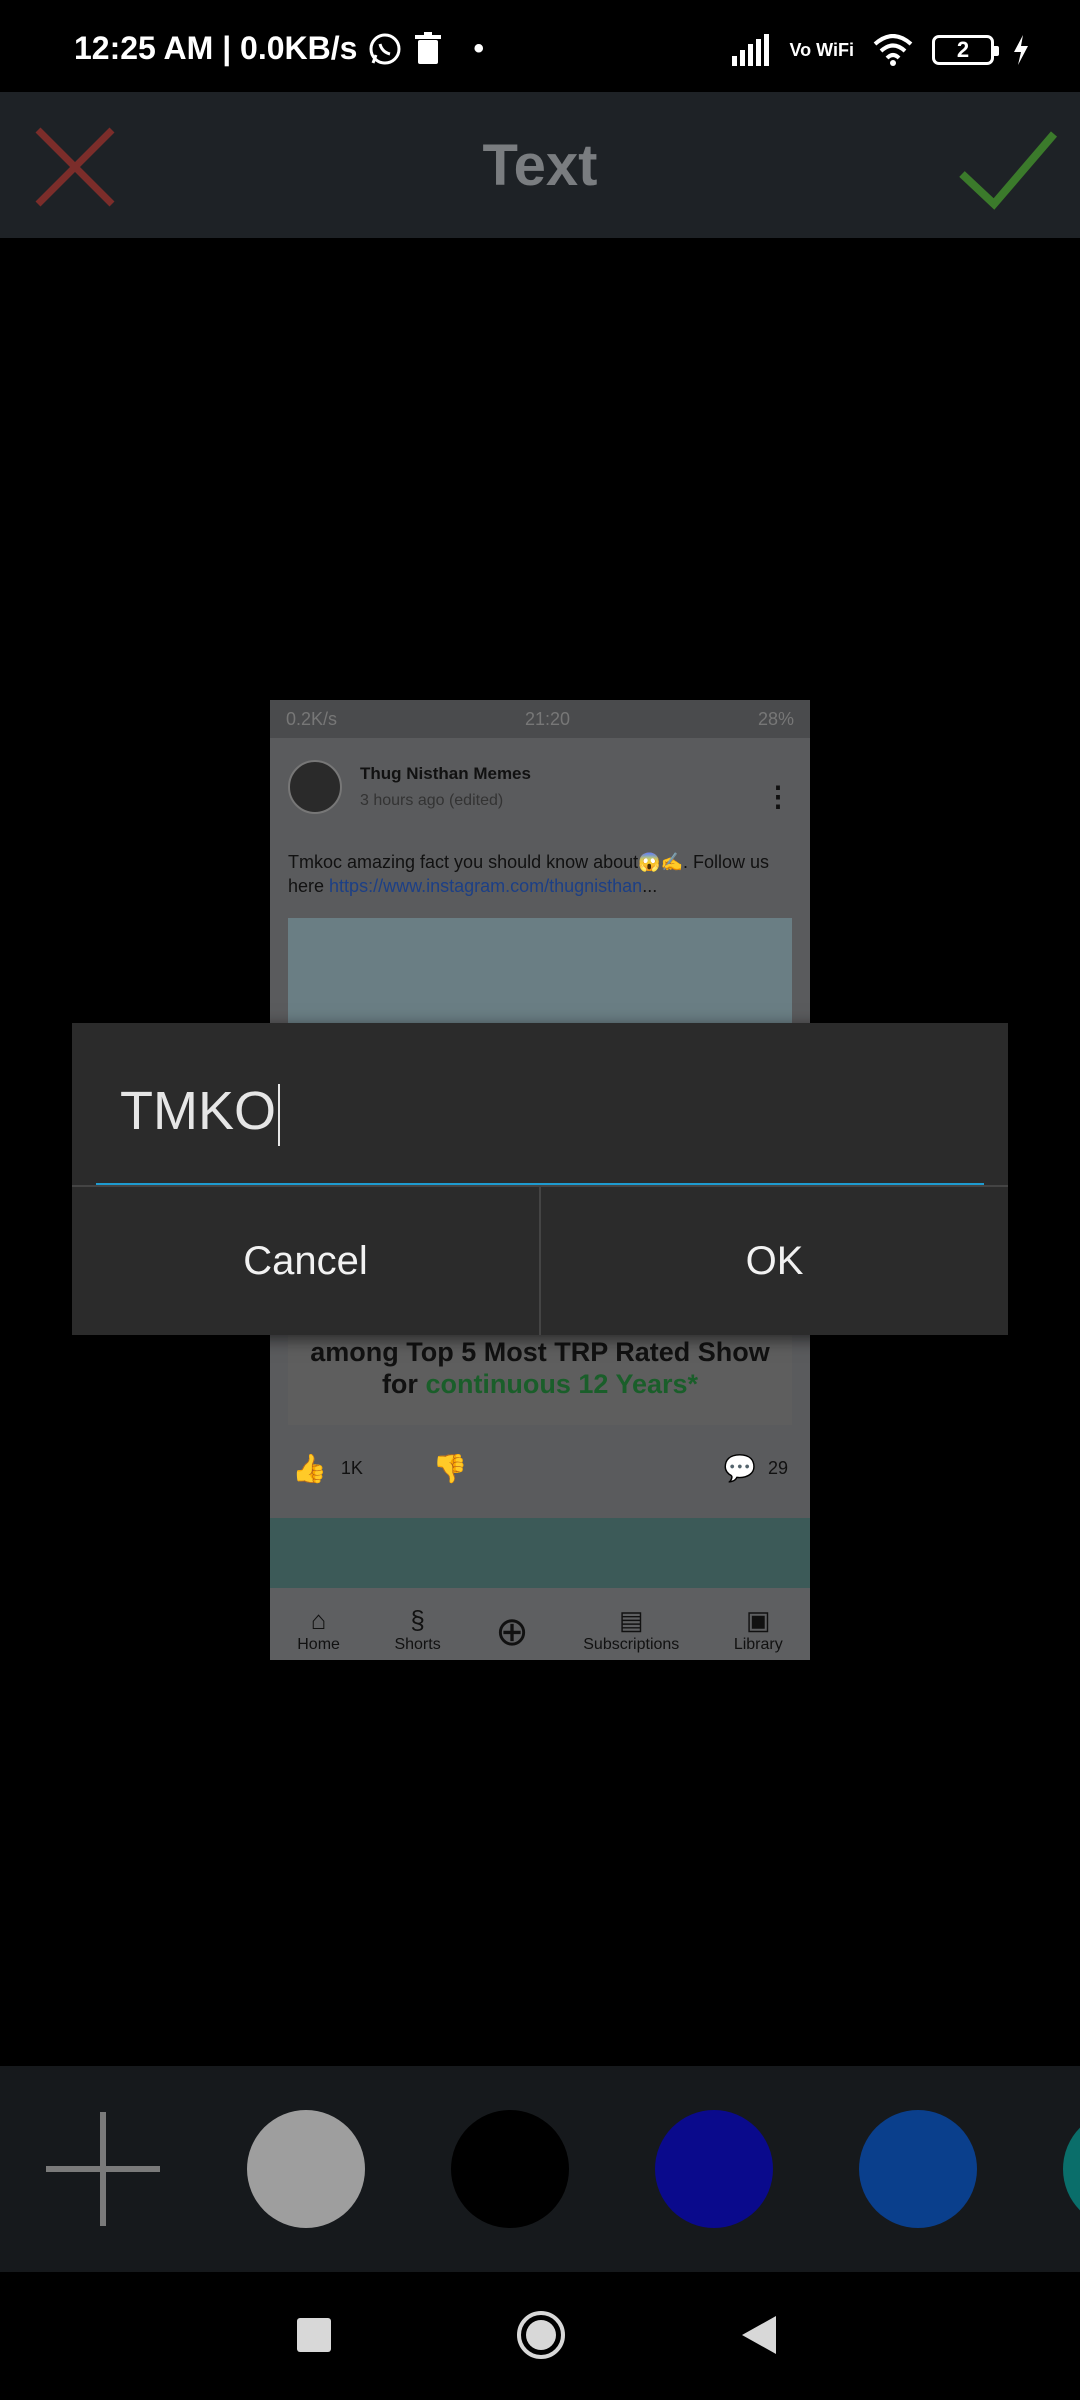 The image size is (1080, 2400). What do you see at coordinates (547, 718) in the screenshot?
I see `canvas-status-time: 21:20` at bounding box center [547, 718].